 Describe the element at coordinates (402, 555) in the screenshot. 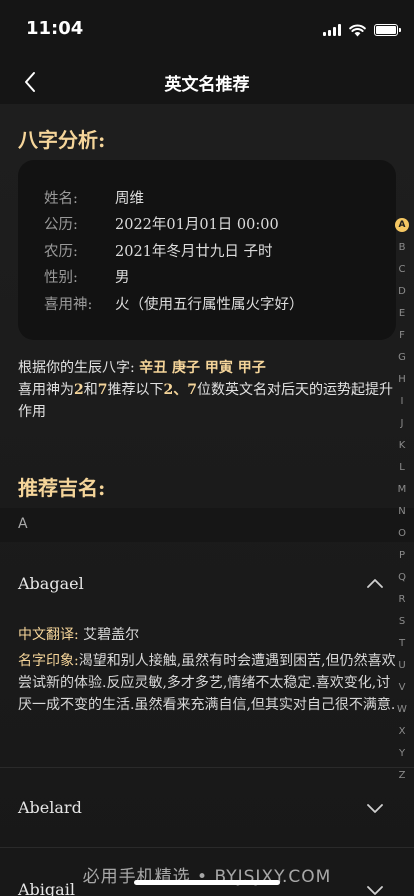

I see `index-letter-p: P` at that location.